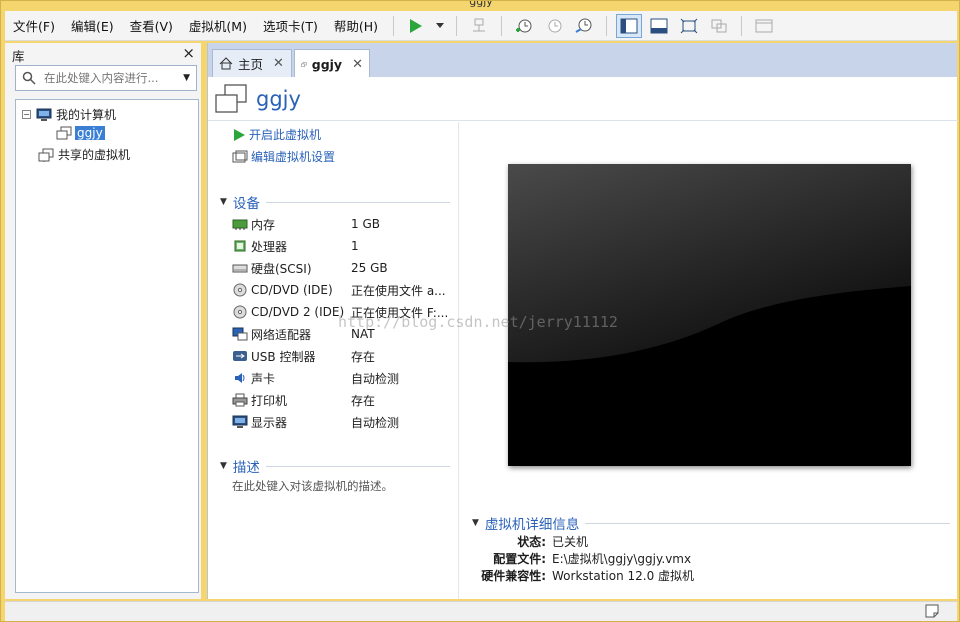 The image size is (960, 622). I want to click on tree-collapse-toggle: −, so click(26, 114).